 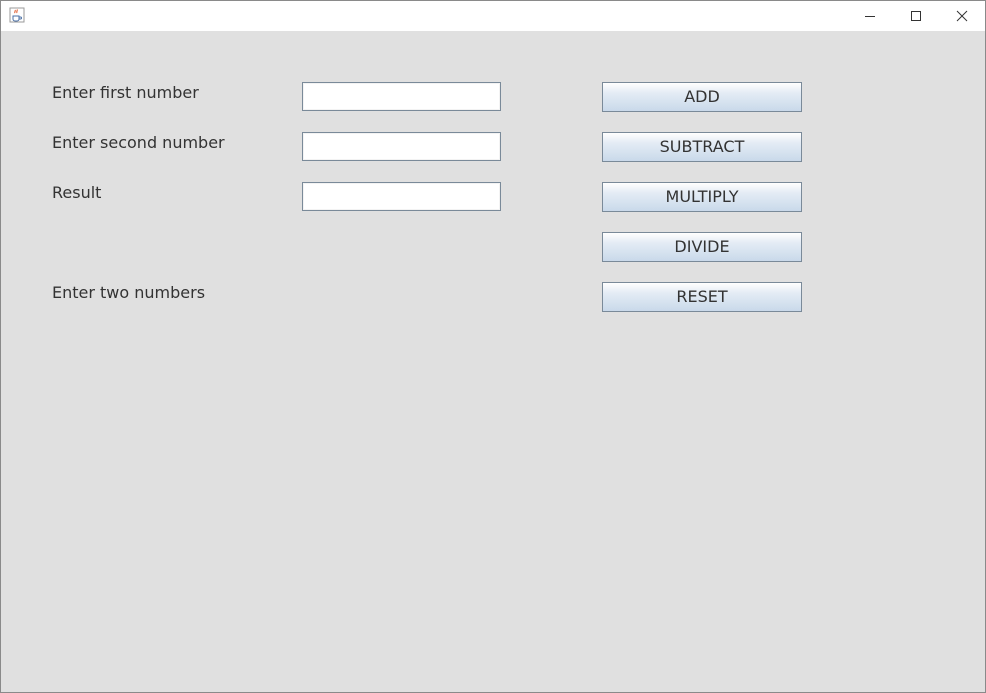 What do you see at coordinates (129, 292) in the screenshot?
I see `status-message: Enter two numbers` at bounding box center [129, 292].